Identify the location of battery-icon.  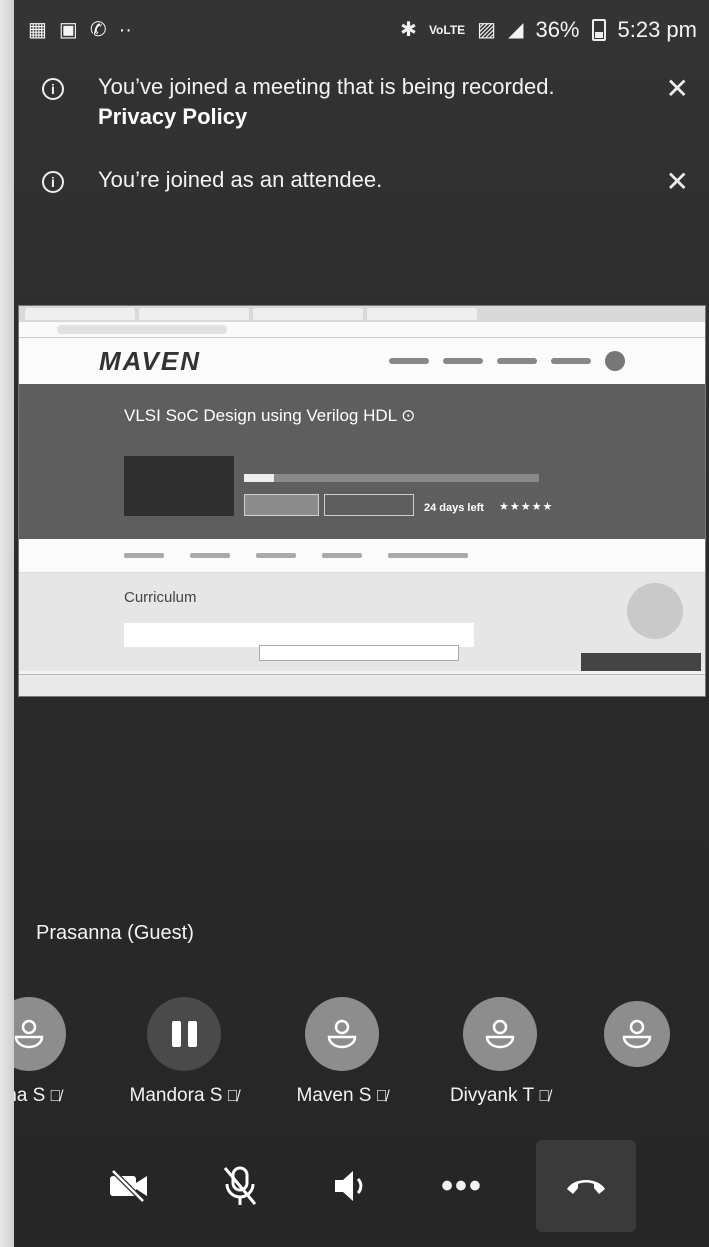
(598, 30).